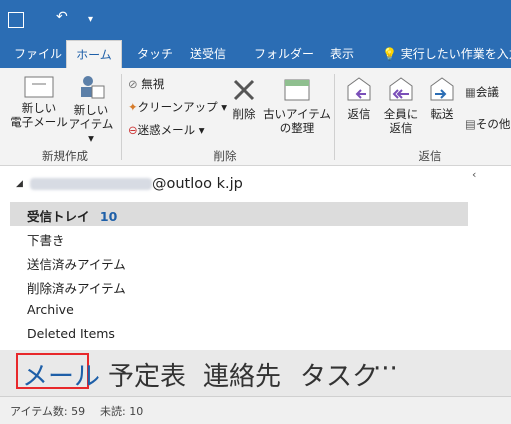 The height and width of the screenshot is (424, 511). Describe the element at coordinates (166, 130) in the screenshot. I see `junk-button: ⊖迷惑メール ▾` at that location.